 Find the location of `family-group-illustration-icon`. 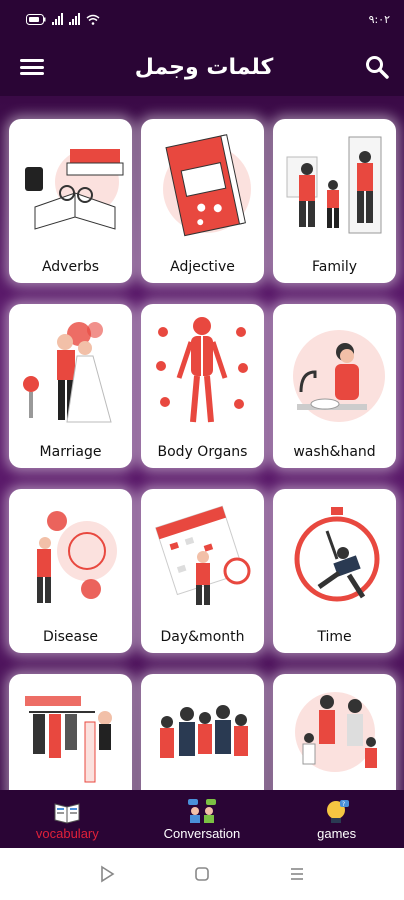

family-group-illustration-icon is located at coordinates (336, 732).